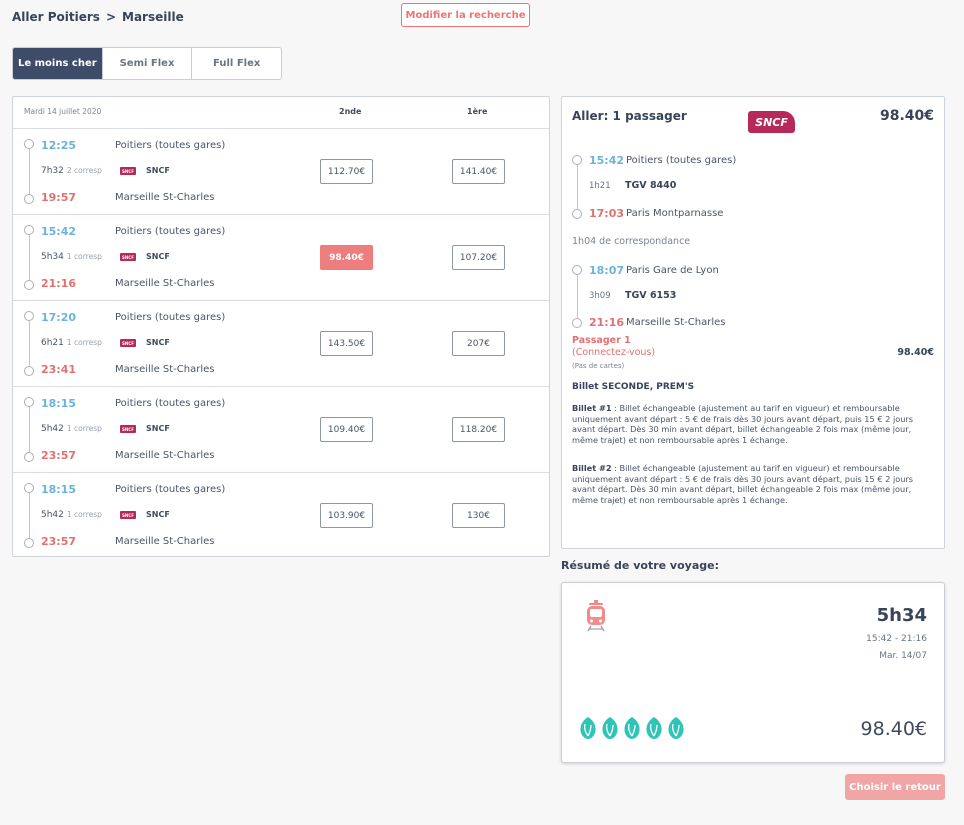  Describe the element at coordinates (651, 295) in the screenshot. I see `segment-train-number: TGV 6153` at that location.